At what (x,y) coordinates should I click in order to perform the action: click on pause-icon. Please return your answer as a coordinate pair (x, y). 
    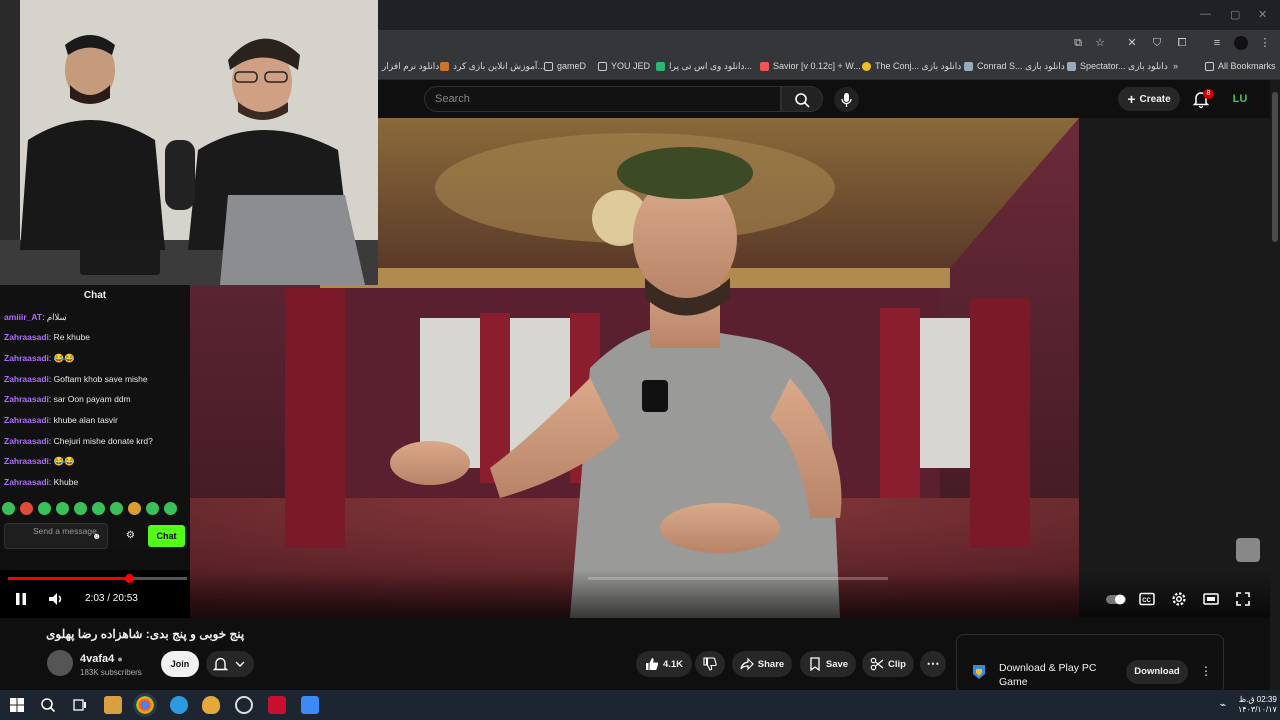
    Looking at the image, I should click on (21, 599).